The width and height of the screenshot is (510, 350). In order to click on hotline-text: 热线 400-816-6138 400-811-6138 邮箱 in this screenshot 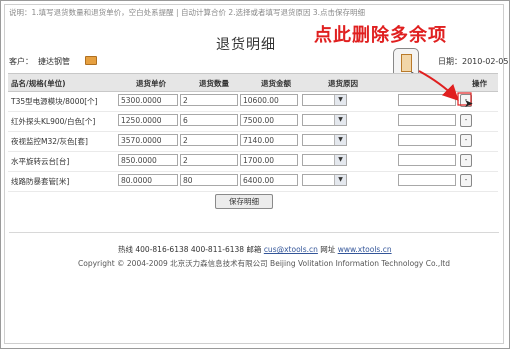, I will do `click(190, 249)`.